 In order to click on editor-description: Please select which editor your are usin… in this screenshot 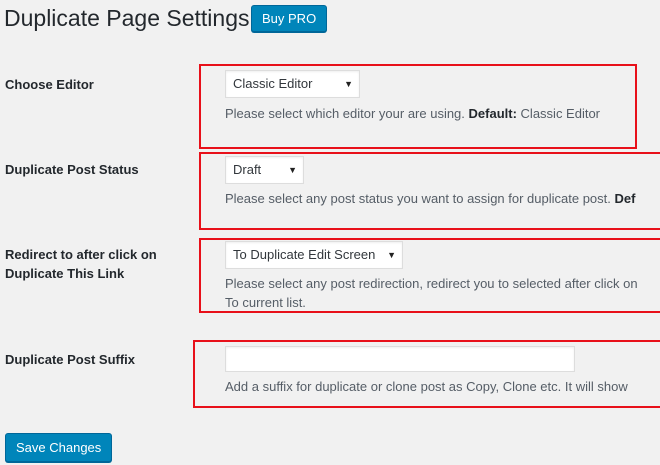, I will do `click(413, 113)`.